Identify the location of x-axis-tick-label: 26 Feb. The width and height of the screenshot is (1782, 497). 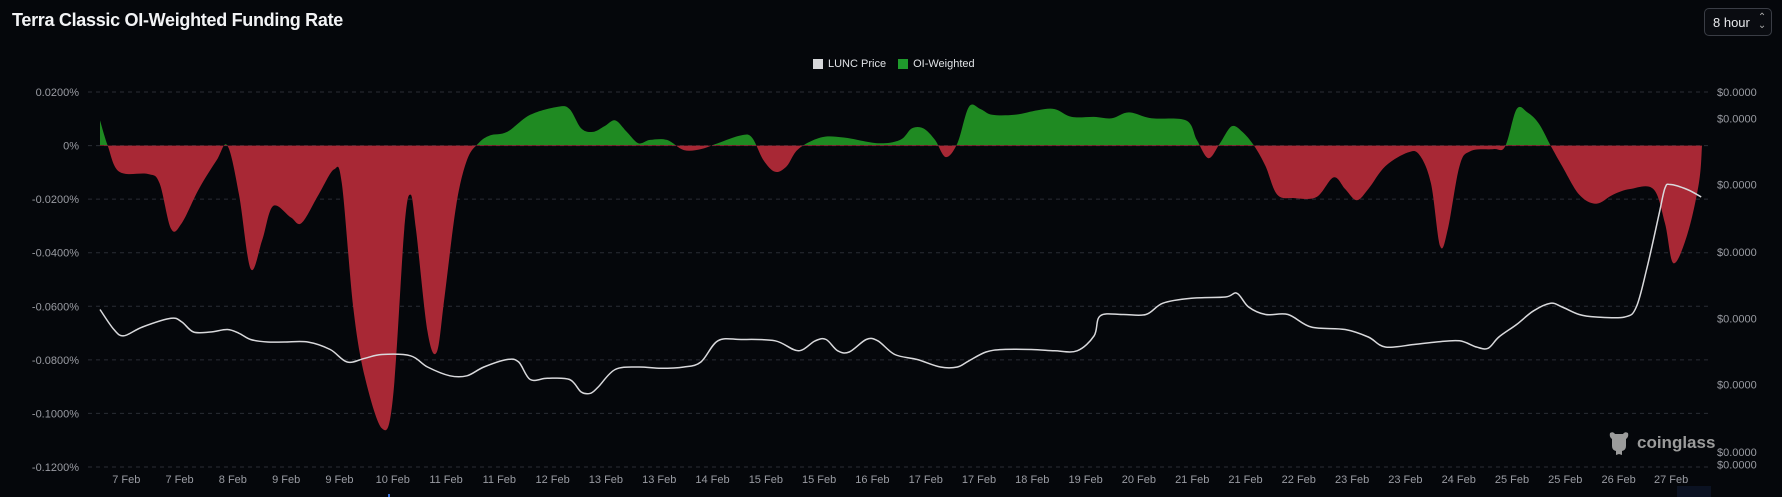
(1618, 480).